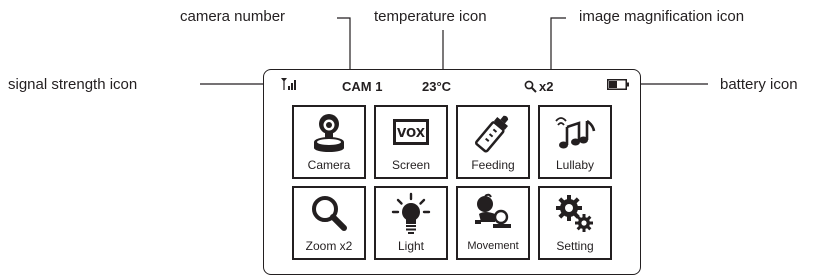 The width and height of the screenshot is (830, 279). What do you see at coordinates (759, 84) in the screenshot?
I see `callout-battery-icon: battery icon` at bounding box center [759, 84].